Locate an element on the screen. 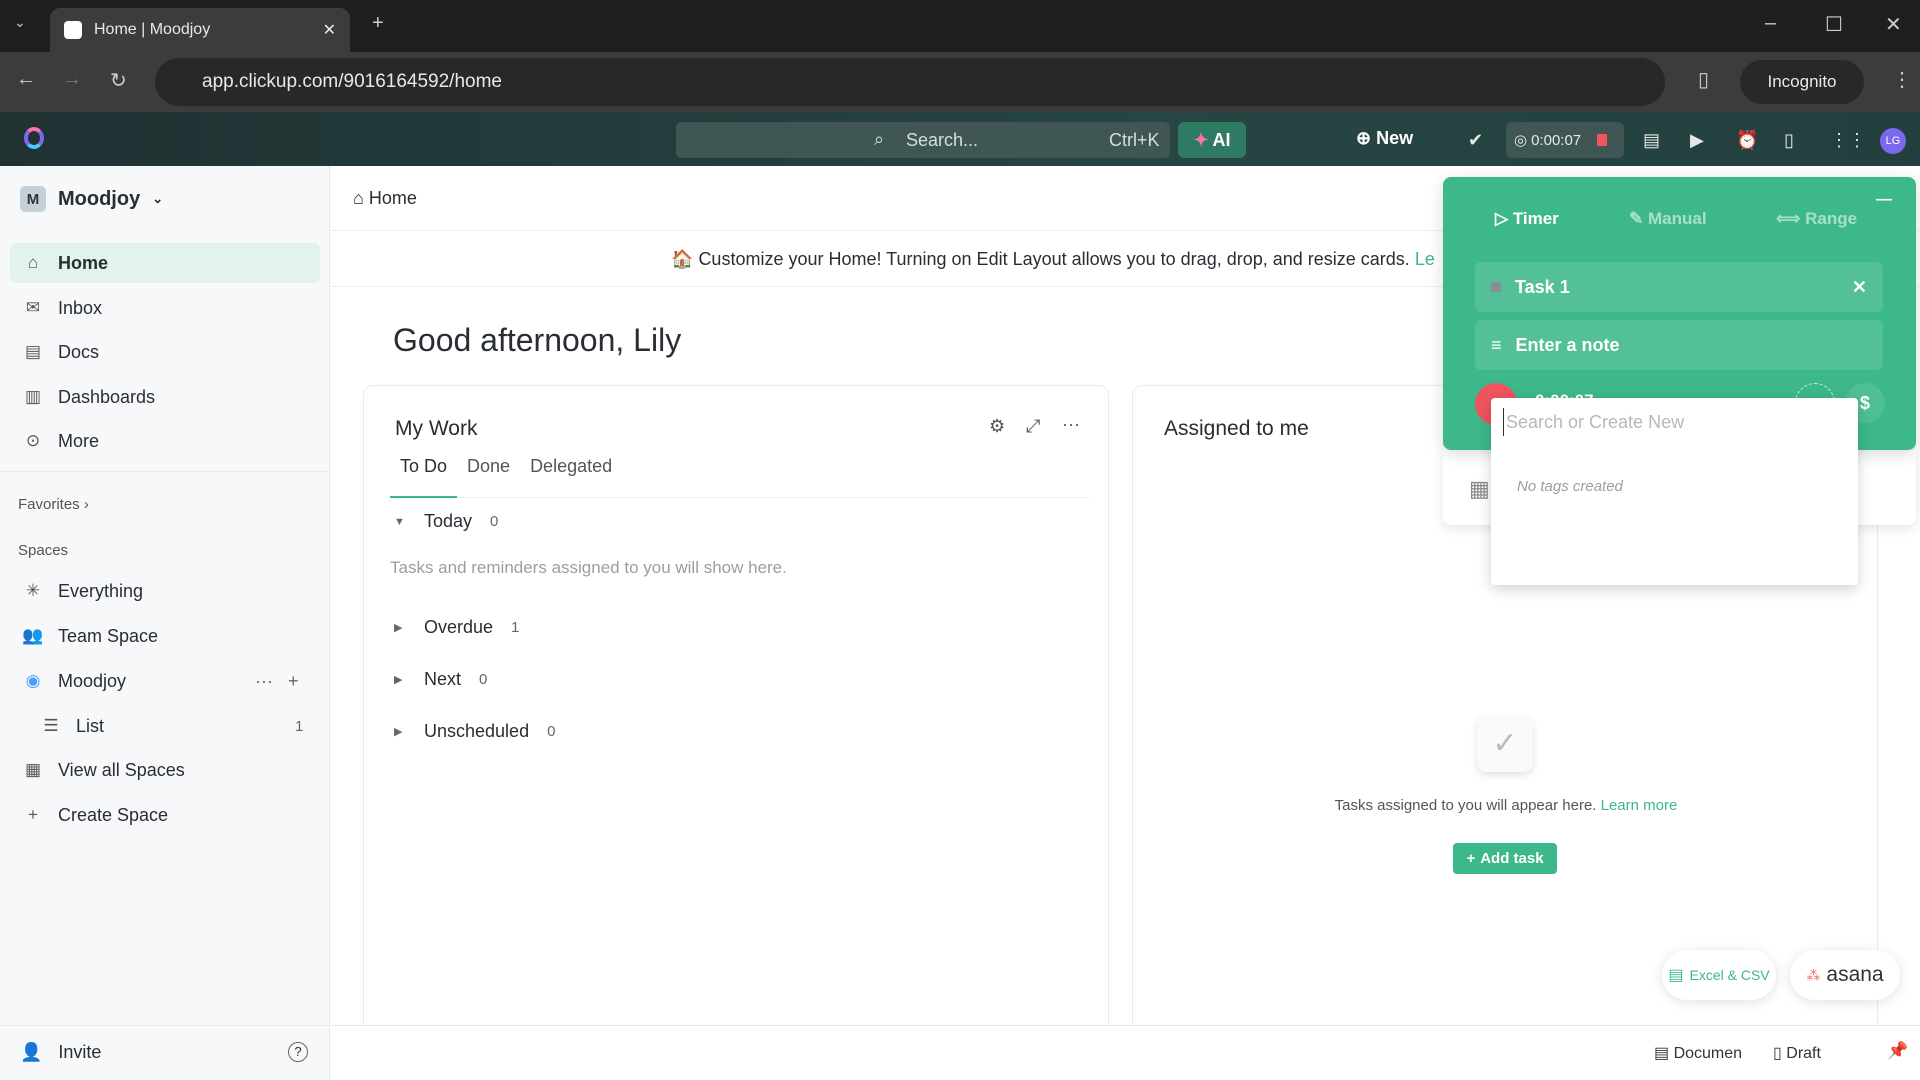  section-next: ▶ Next 0 is located at coordinates (440, 679).